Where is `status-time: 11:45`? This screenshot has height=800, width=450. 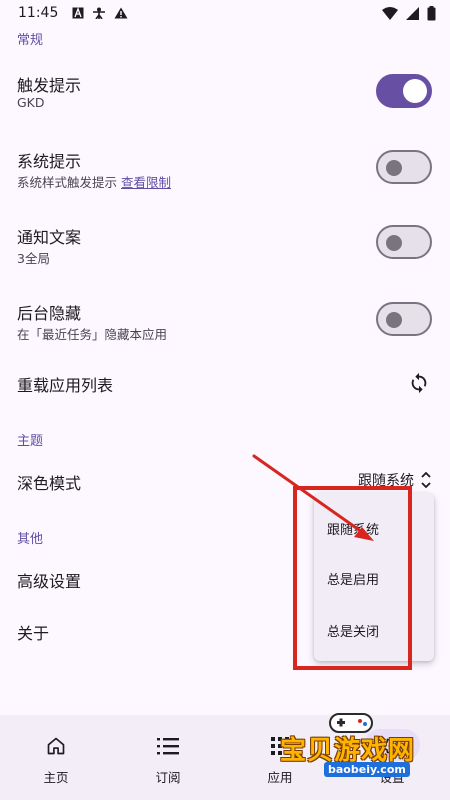 status-time: 11:45 is located at coordinates (38, 13).